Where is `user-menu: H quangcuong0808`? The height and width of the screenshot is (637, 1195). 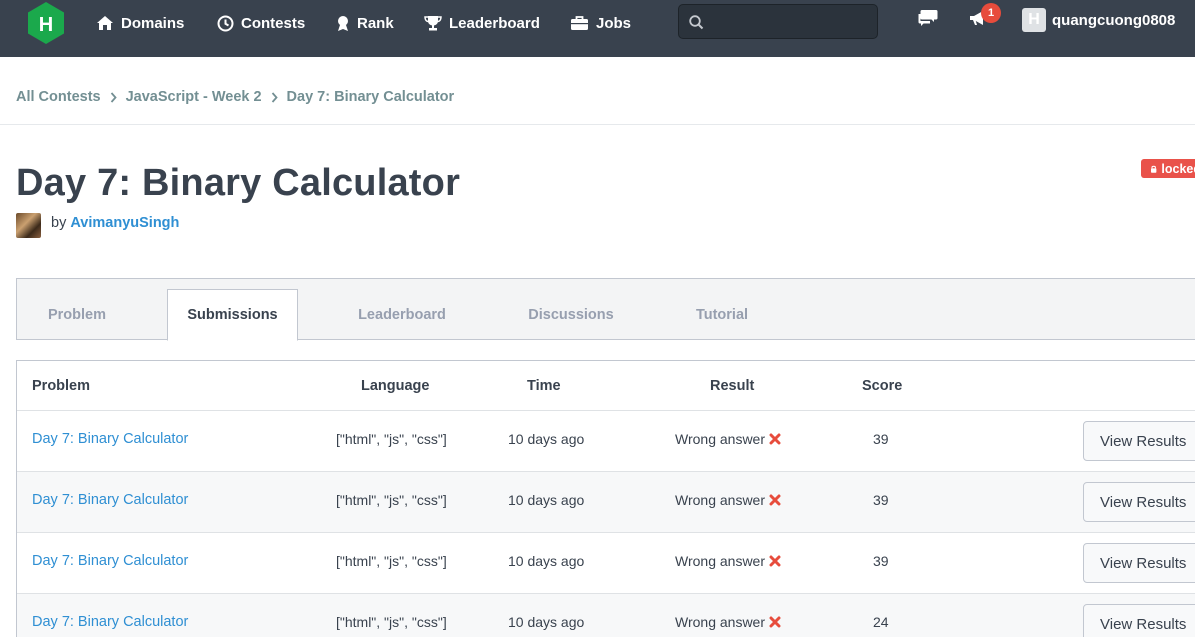 user-menu: H quangcuong0808 is located at coordinates (1098, 20).